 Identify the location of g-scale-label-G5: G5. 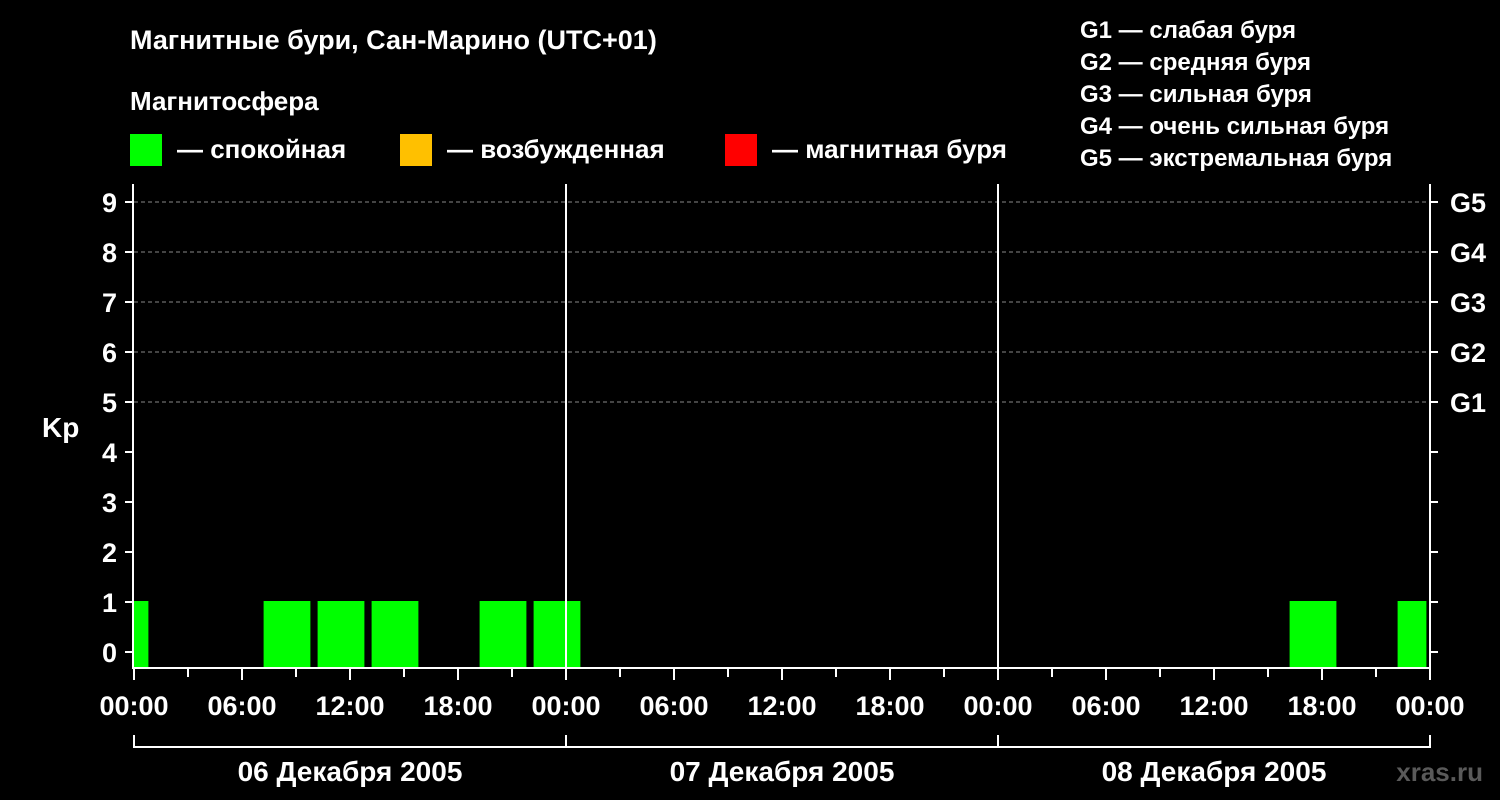
(1468, 203).